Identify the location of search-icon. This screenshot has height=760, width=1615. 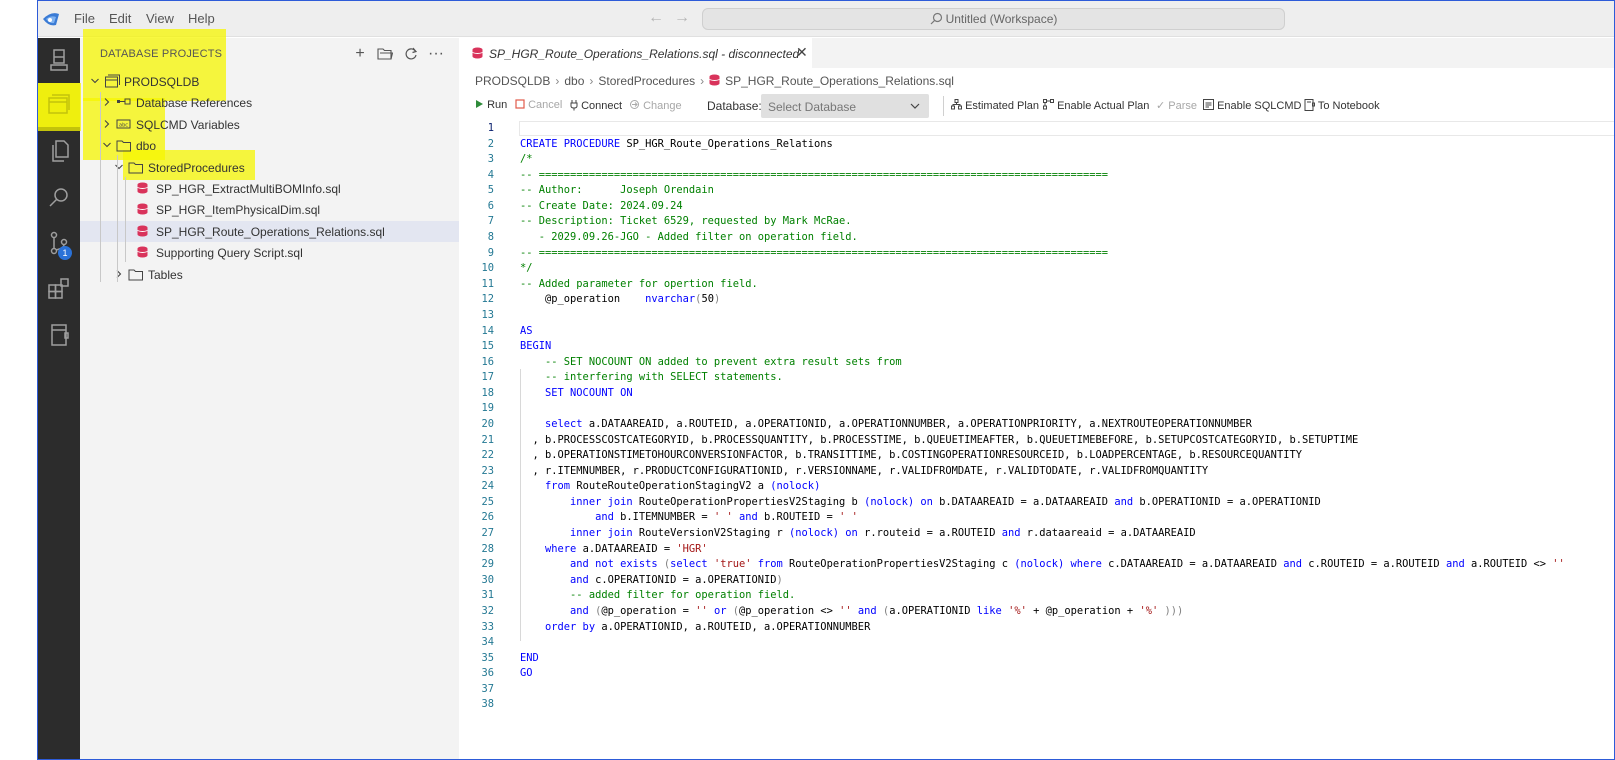
(58, 197).